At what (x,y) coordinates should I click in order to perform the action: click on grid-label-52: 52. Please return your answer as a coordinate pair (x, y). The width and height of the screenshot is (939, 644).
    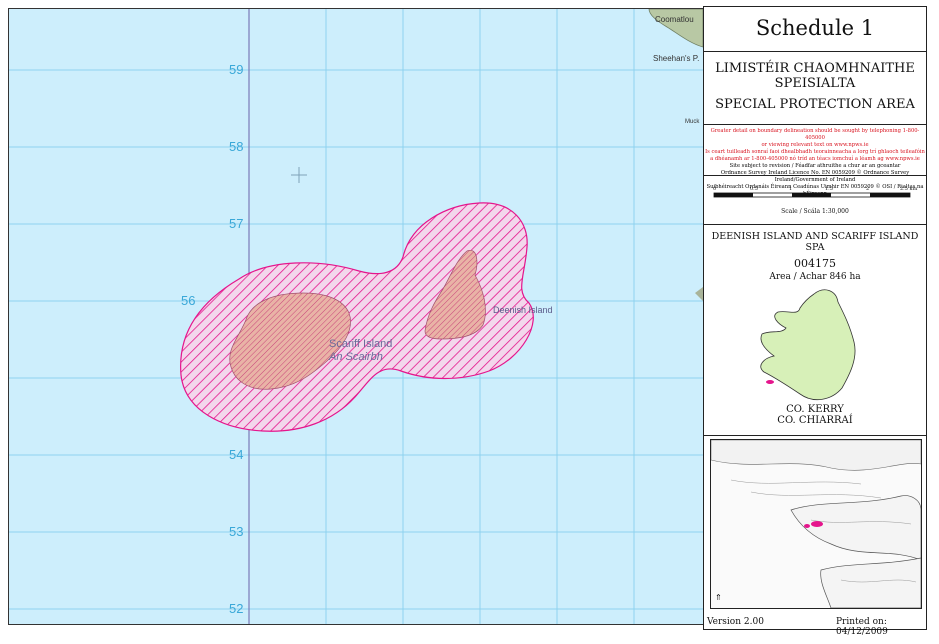
    Looking at the image, I should click on (236, 608).